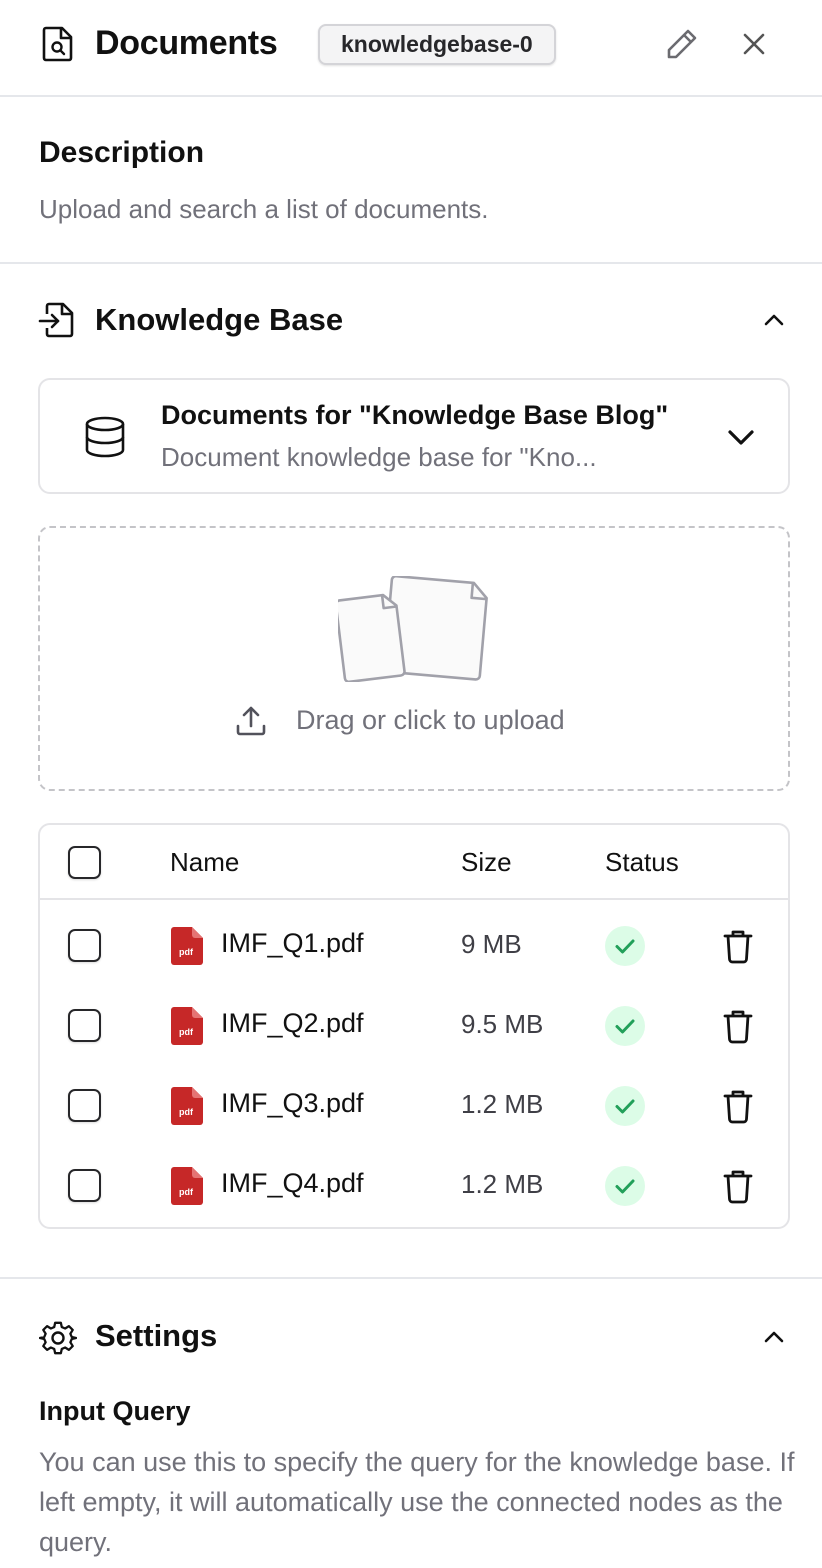  Describe the element at coordinates (413, 629) in the screenshot. I see `files-illustration-icon` at that location.